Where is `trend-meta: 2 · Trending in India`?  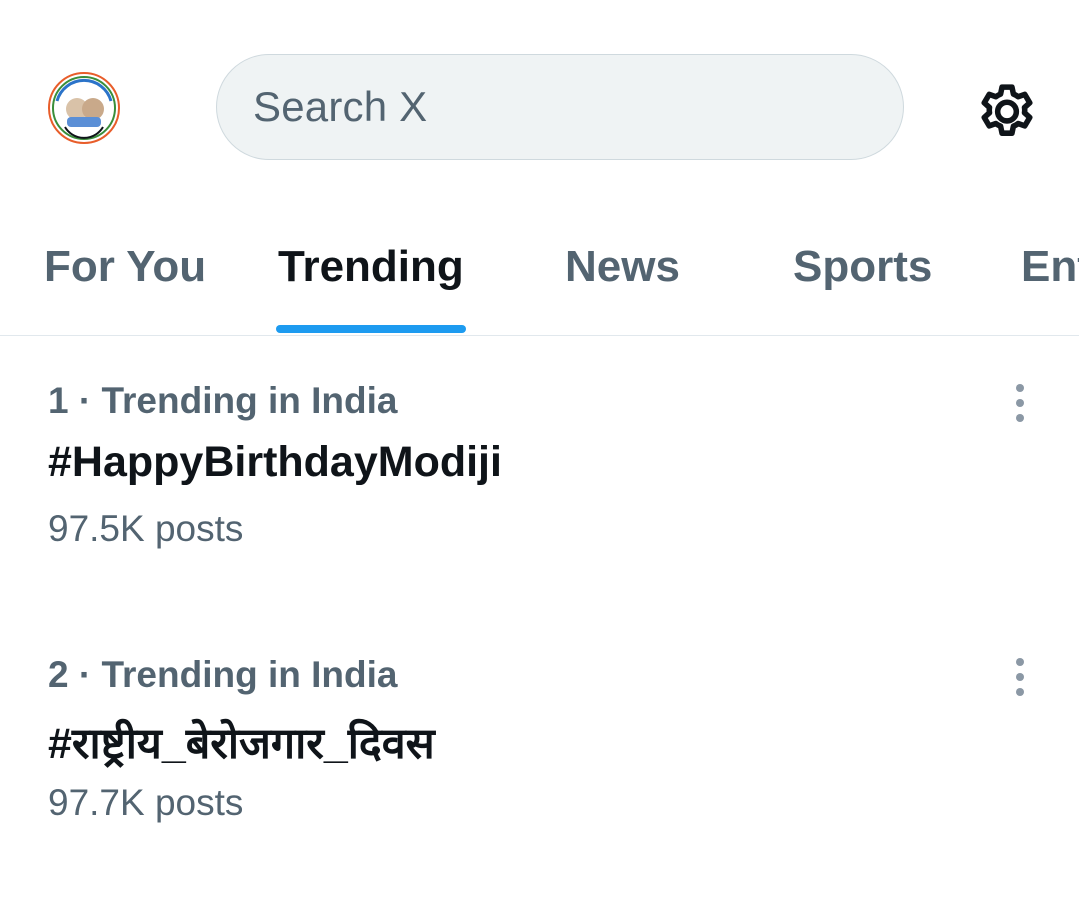
trend-meta: 2 · Trending in India is located at coordinates (223, 674).